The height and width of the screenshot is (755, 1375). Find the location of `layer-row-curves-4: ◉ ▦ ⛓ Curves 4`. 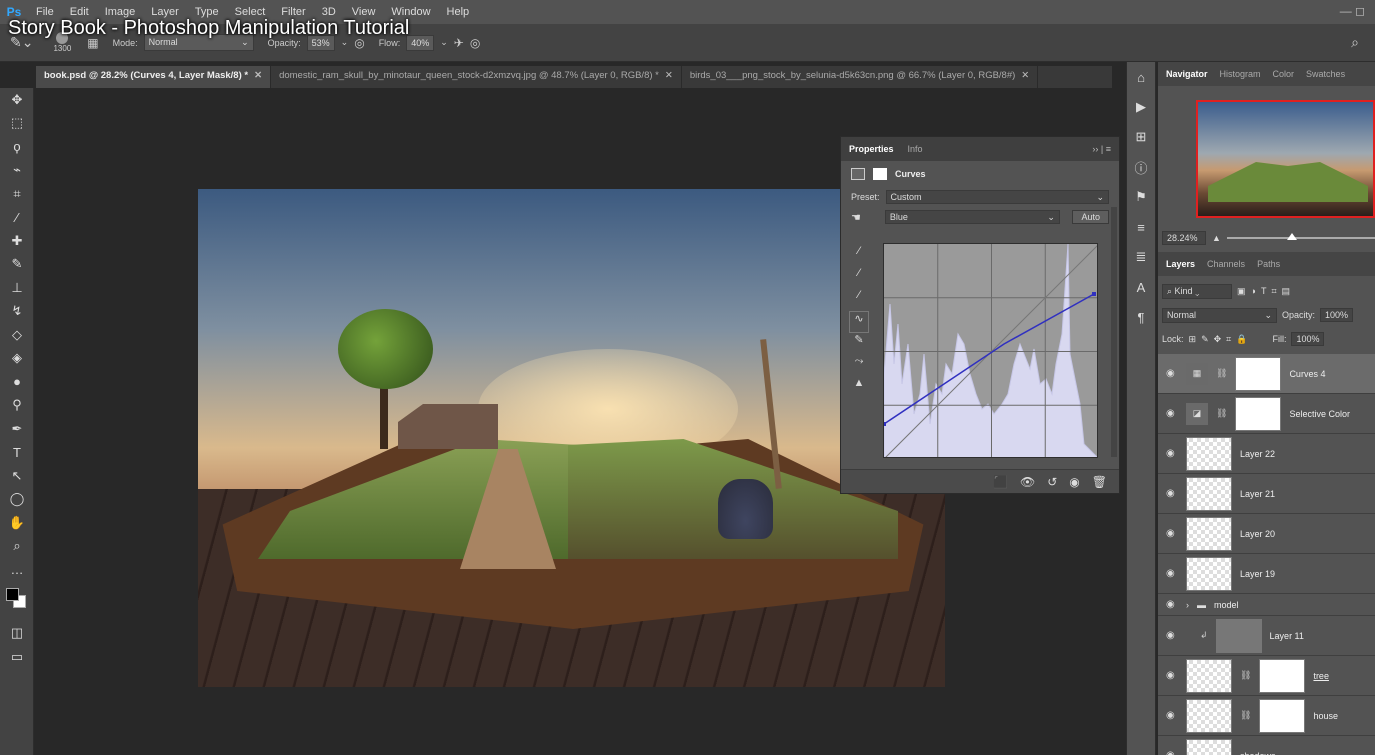

layer-row-curves-4: ◉ ▦ ⛓ Curves 4 is located at coordinates (1266, 374).